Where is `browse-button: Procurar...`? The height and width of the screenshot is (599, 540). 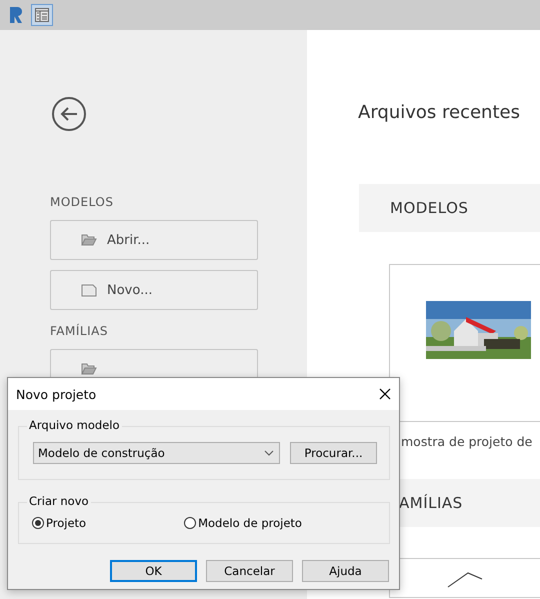
browse-button: Procurar... is located at coordinates (333, 453).